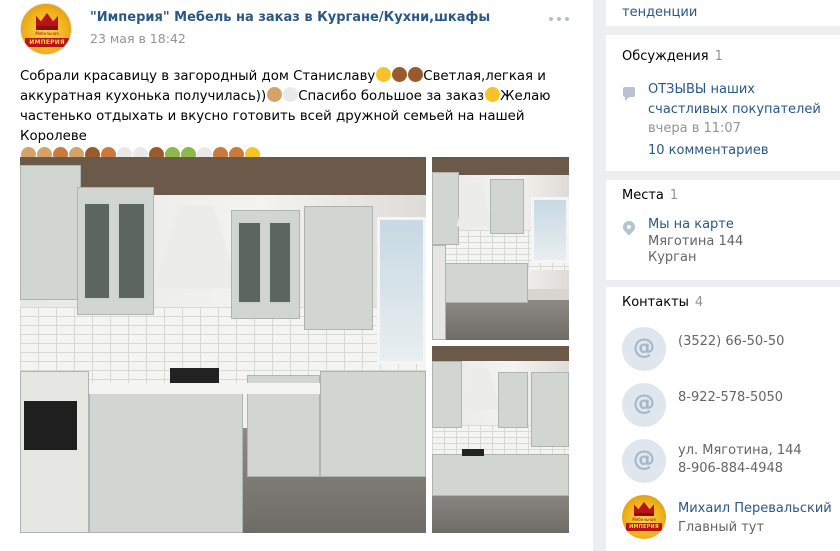  Describe the element at coordinates (740, 450) in the screenshot. I see `contact-address: ул. Мяготина, 144` at that location.